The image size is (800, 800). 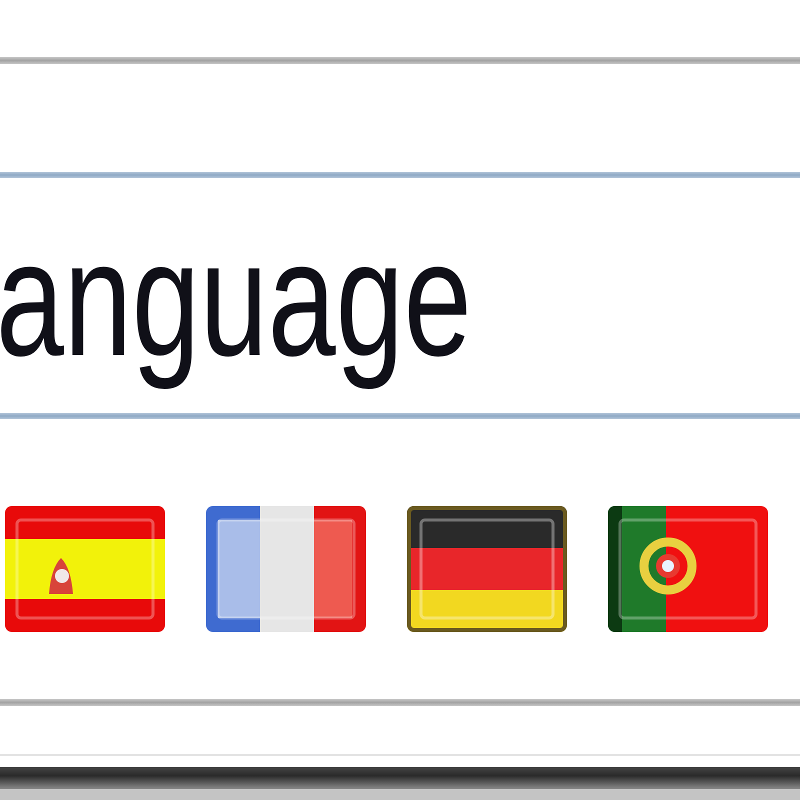 I want to click on spain-flag-icon, so click(x=85, y=569).